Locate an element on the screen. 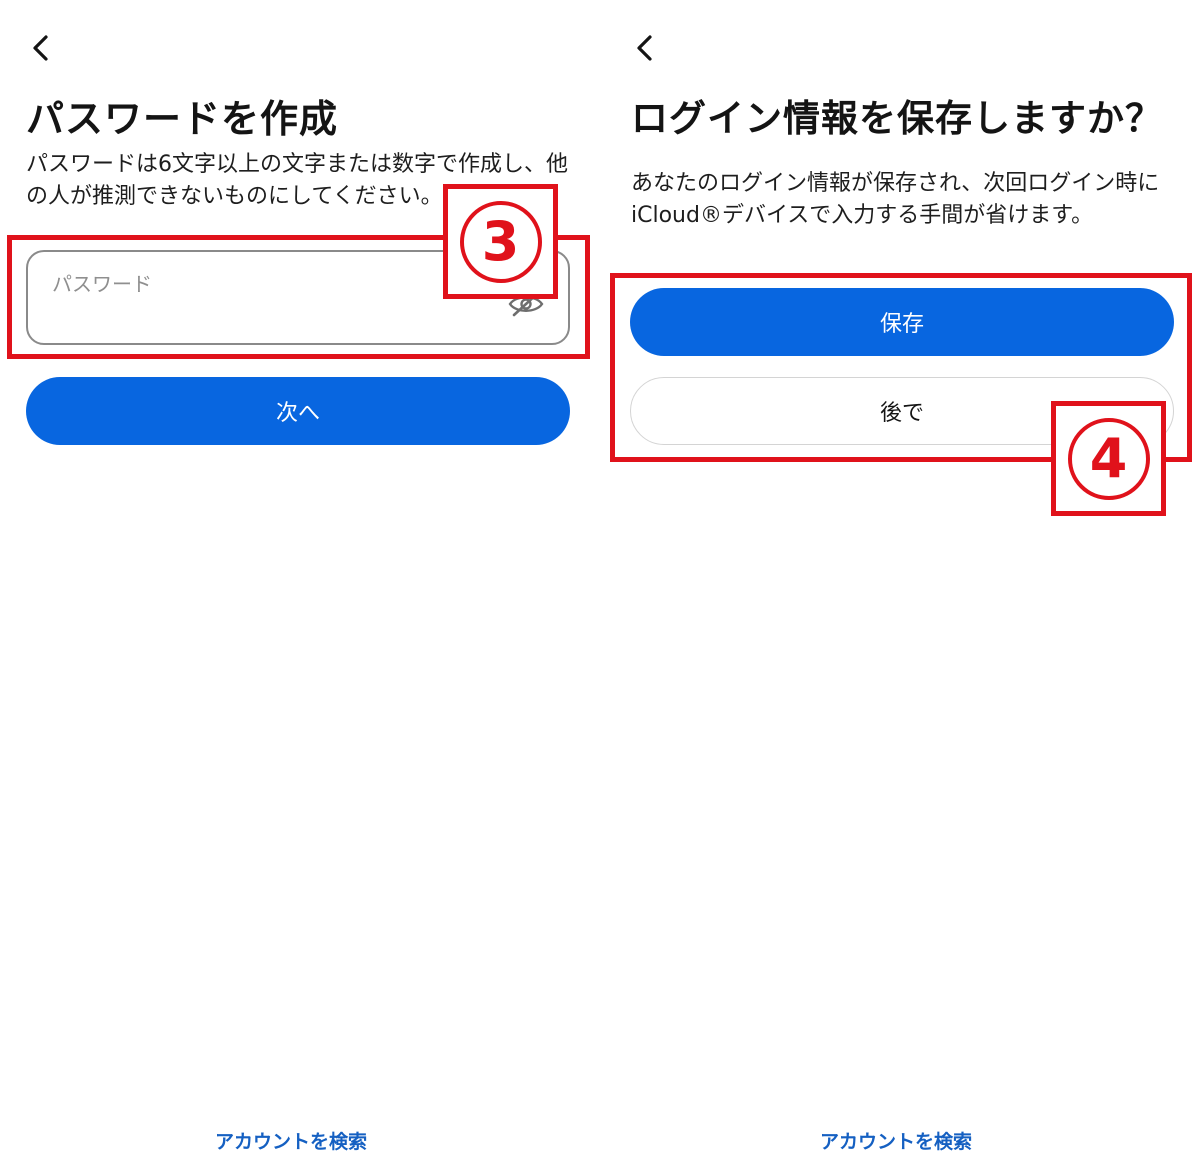  annotation-badge-3: 3 is located at coordinates (500, 241).